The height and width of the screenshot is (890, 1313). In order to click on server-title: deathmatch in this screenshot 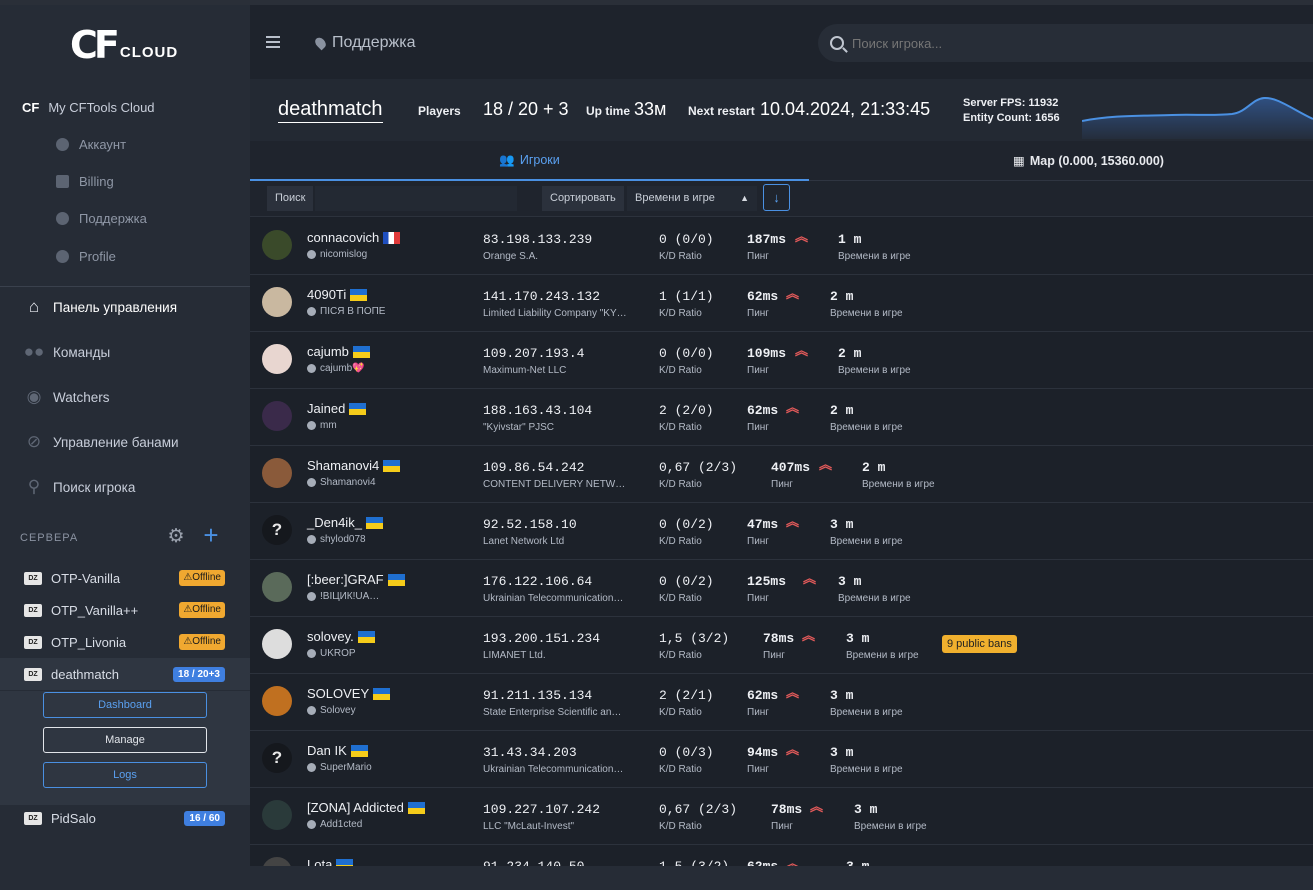, I will do `click(330, 110)`.